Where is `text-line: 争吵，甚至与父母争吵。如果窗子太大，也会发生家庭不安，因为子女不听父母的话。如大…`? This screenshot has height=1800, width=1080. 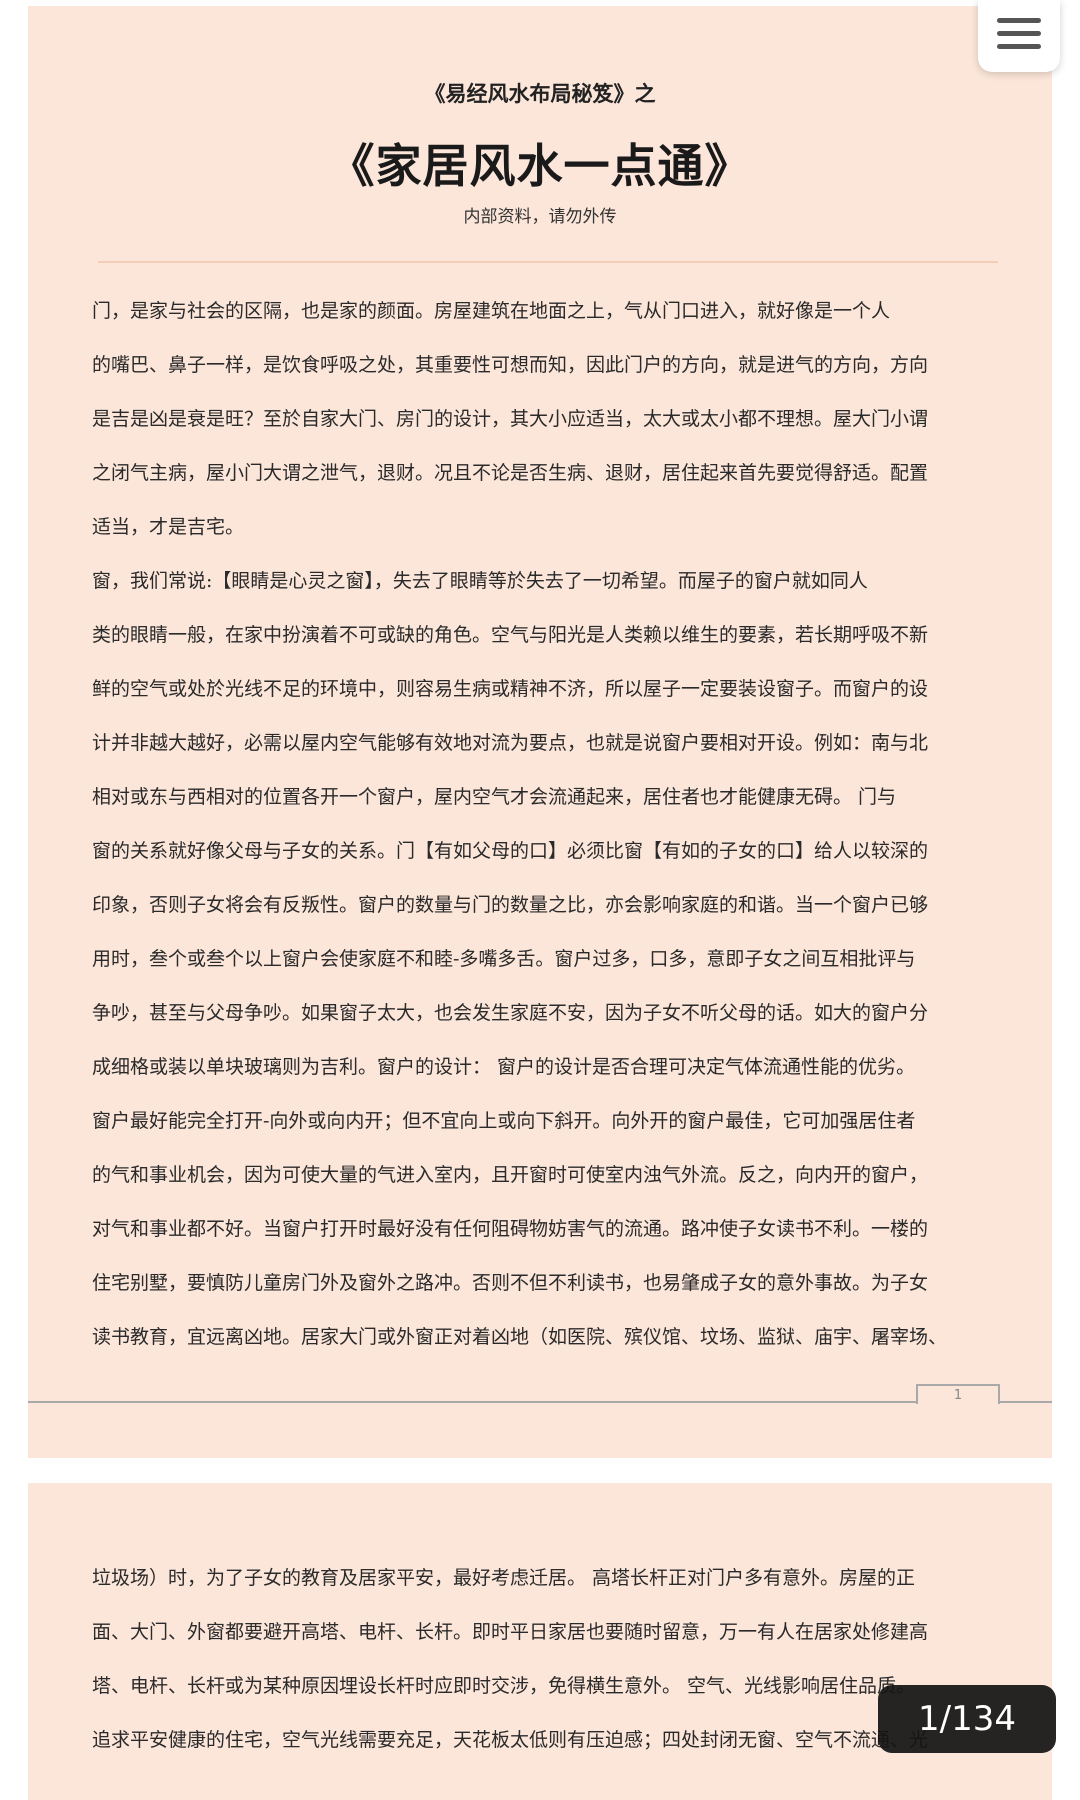
text-line: 争吵，甚至与父母争吵。如果窗子太大，也会发生家庭不安，因为子女不听父母的话。如大… is located at coordinates (510, 1013).